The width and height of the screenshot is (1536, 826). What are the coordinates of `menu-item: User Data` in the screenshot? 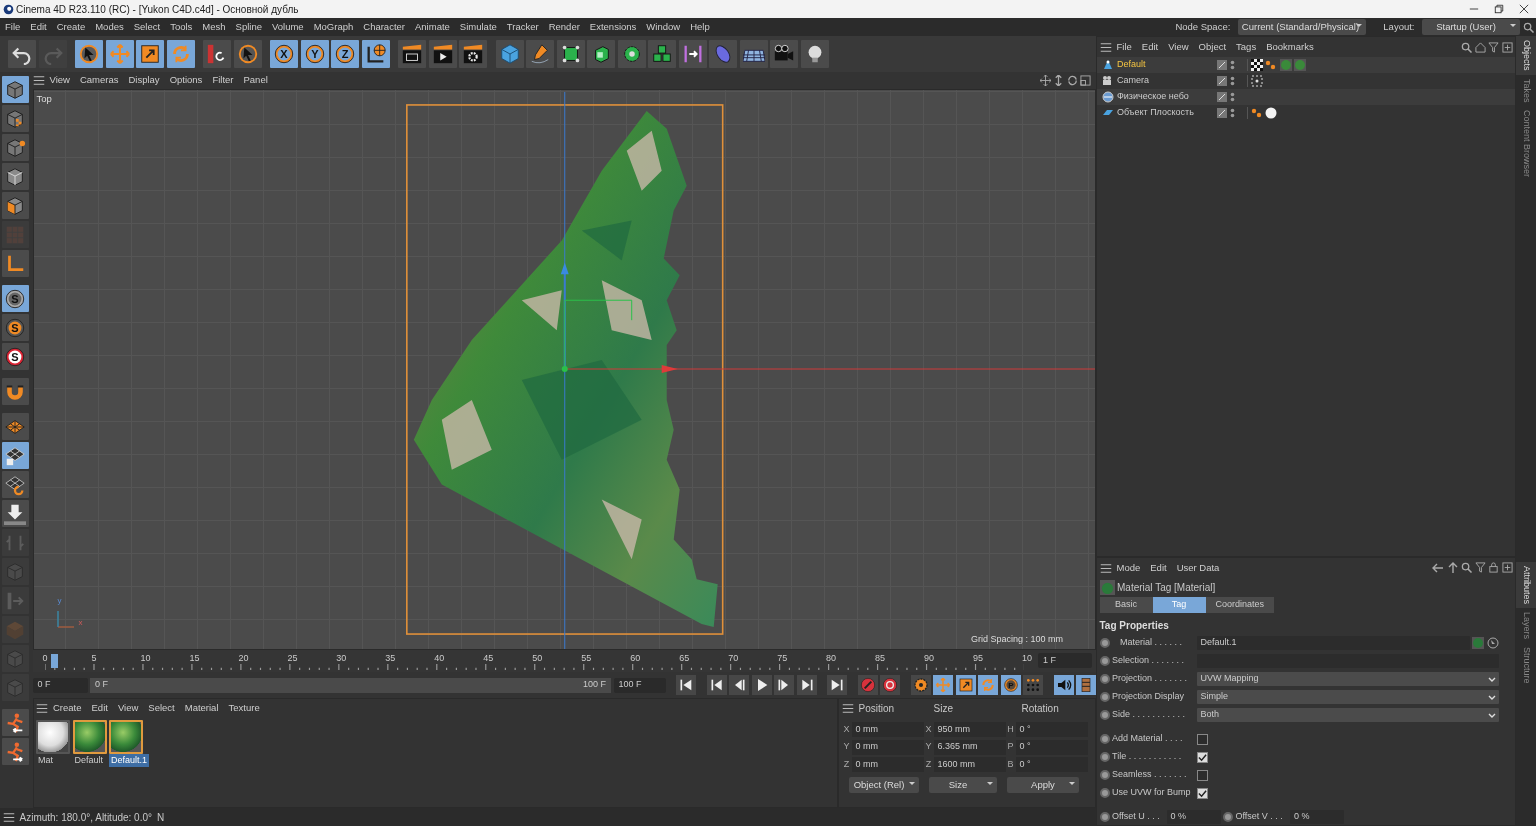 It's located at (1198, 568).